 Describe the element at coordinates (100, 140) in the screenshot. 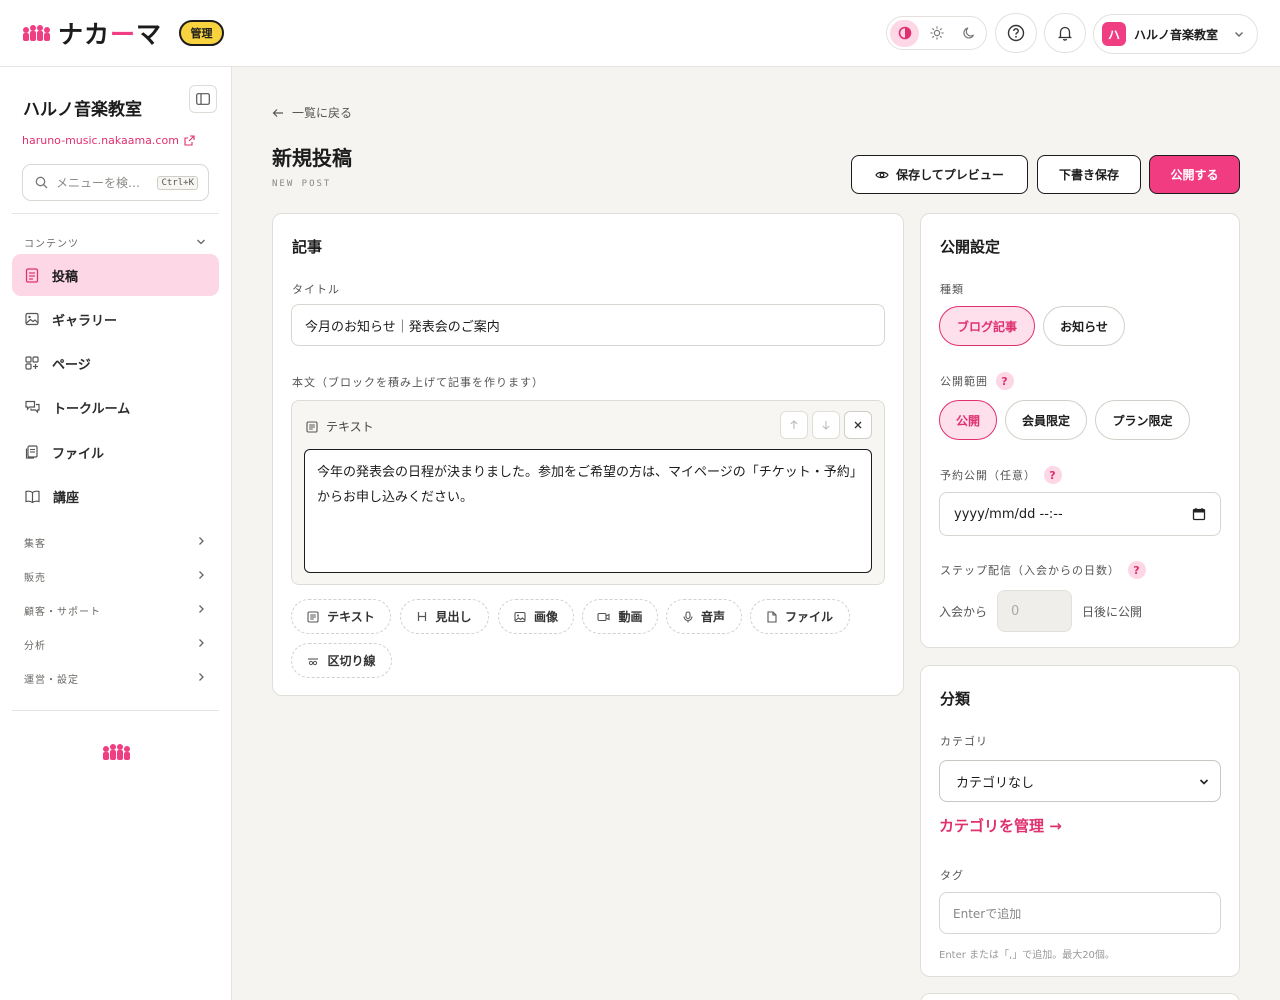

I see `site-domain-text: haruno-music.nakaama.com` at that location.